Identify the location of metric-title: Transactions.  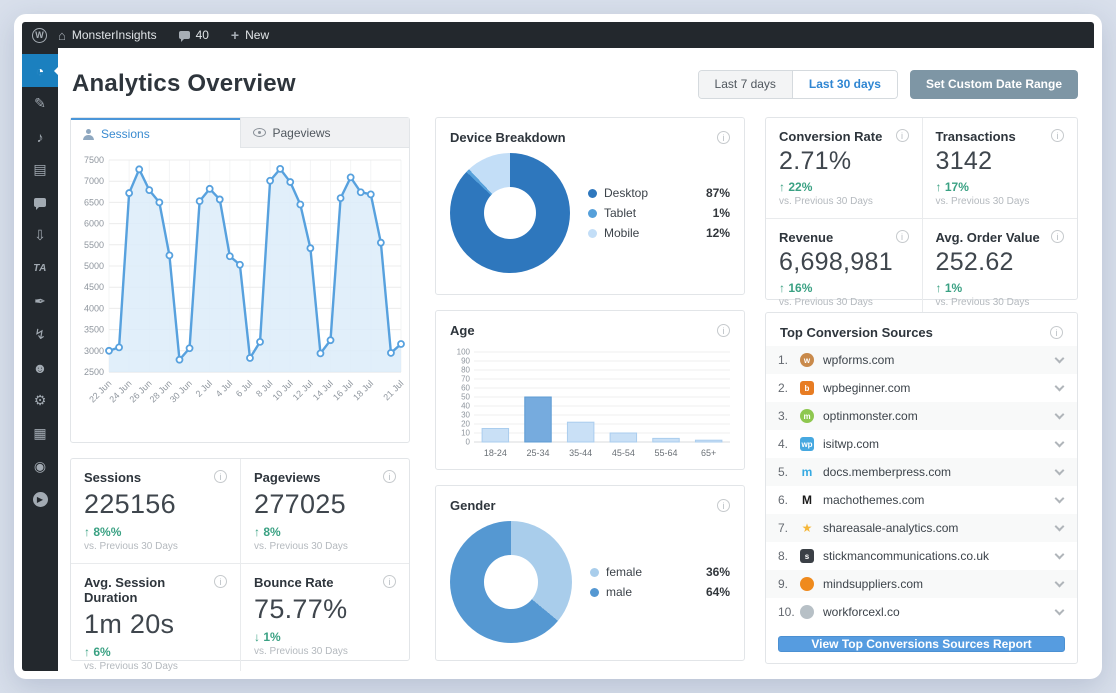
(975, 136).